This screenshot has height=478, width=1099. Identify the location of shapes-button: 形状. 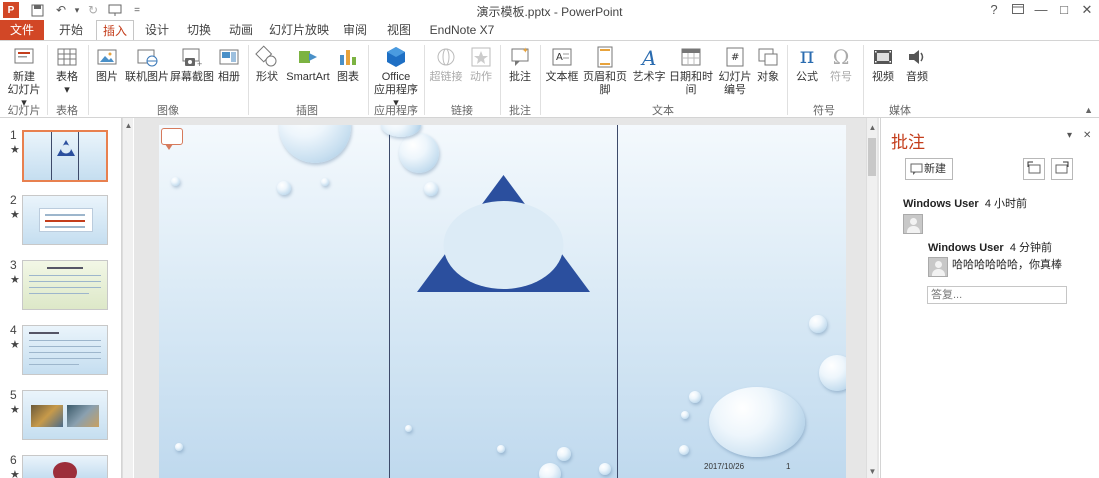
(267, 64).